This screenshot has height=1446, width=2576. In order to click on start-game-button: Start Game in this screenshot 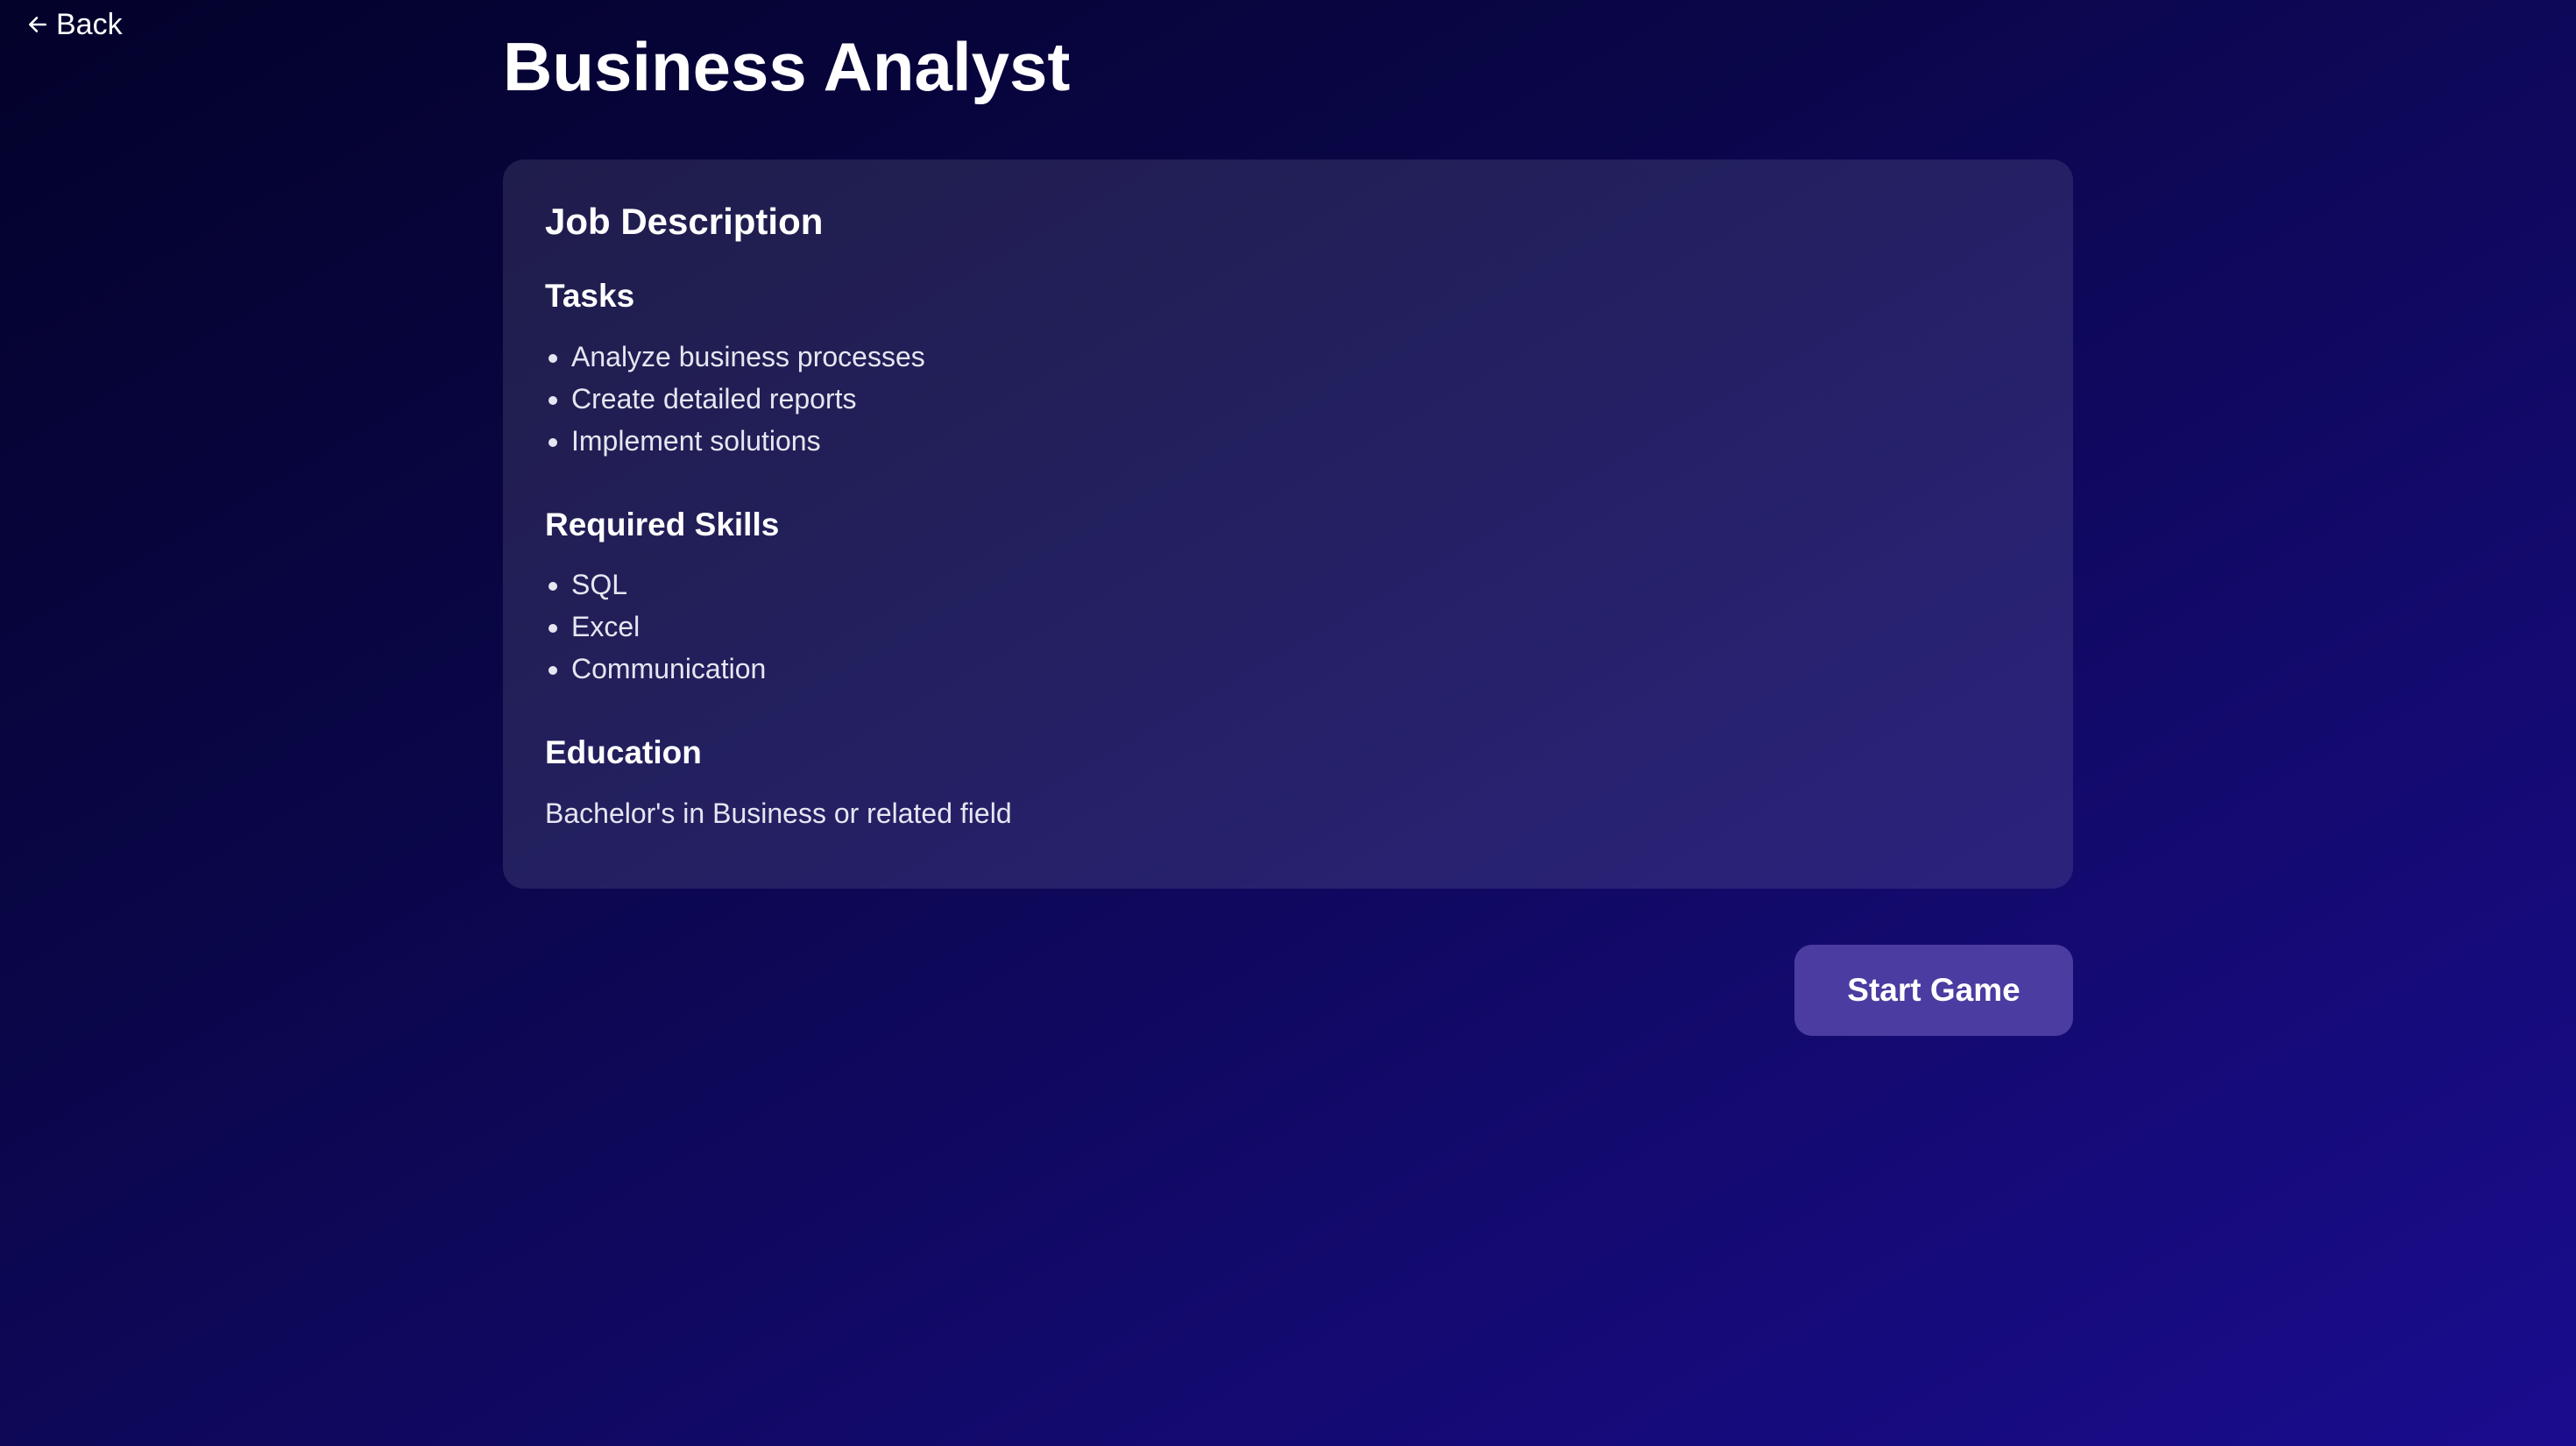, I will do `click(1933, 990)`.